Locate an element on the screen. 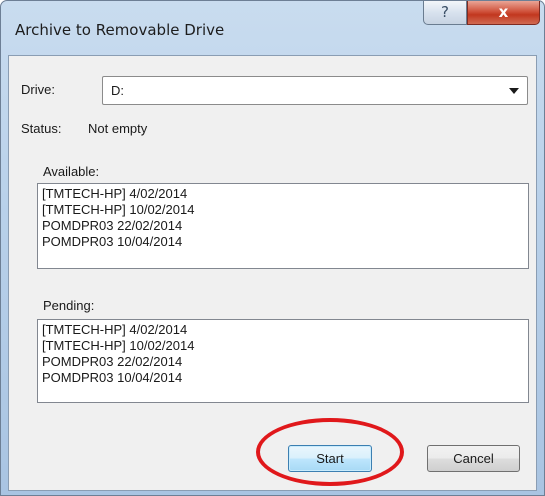 The image size is (545, 496). close-button: x is located at coordinates (503, 13).